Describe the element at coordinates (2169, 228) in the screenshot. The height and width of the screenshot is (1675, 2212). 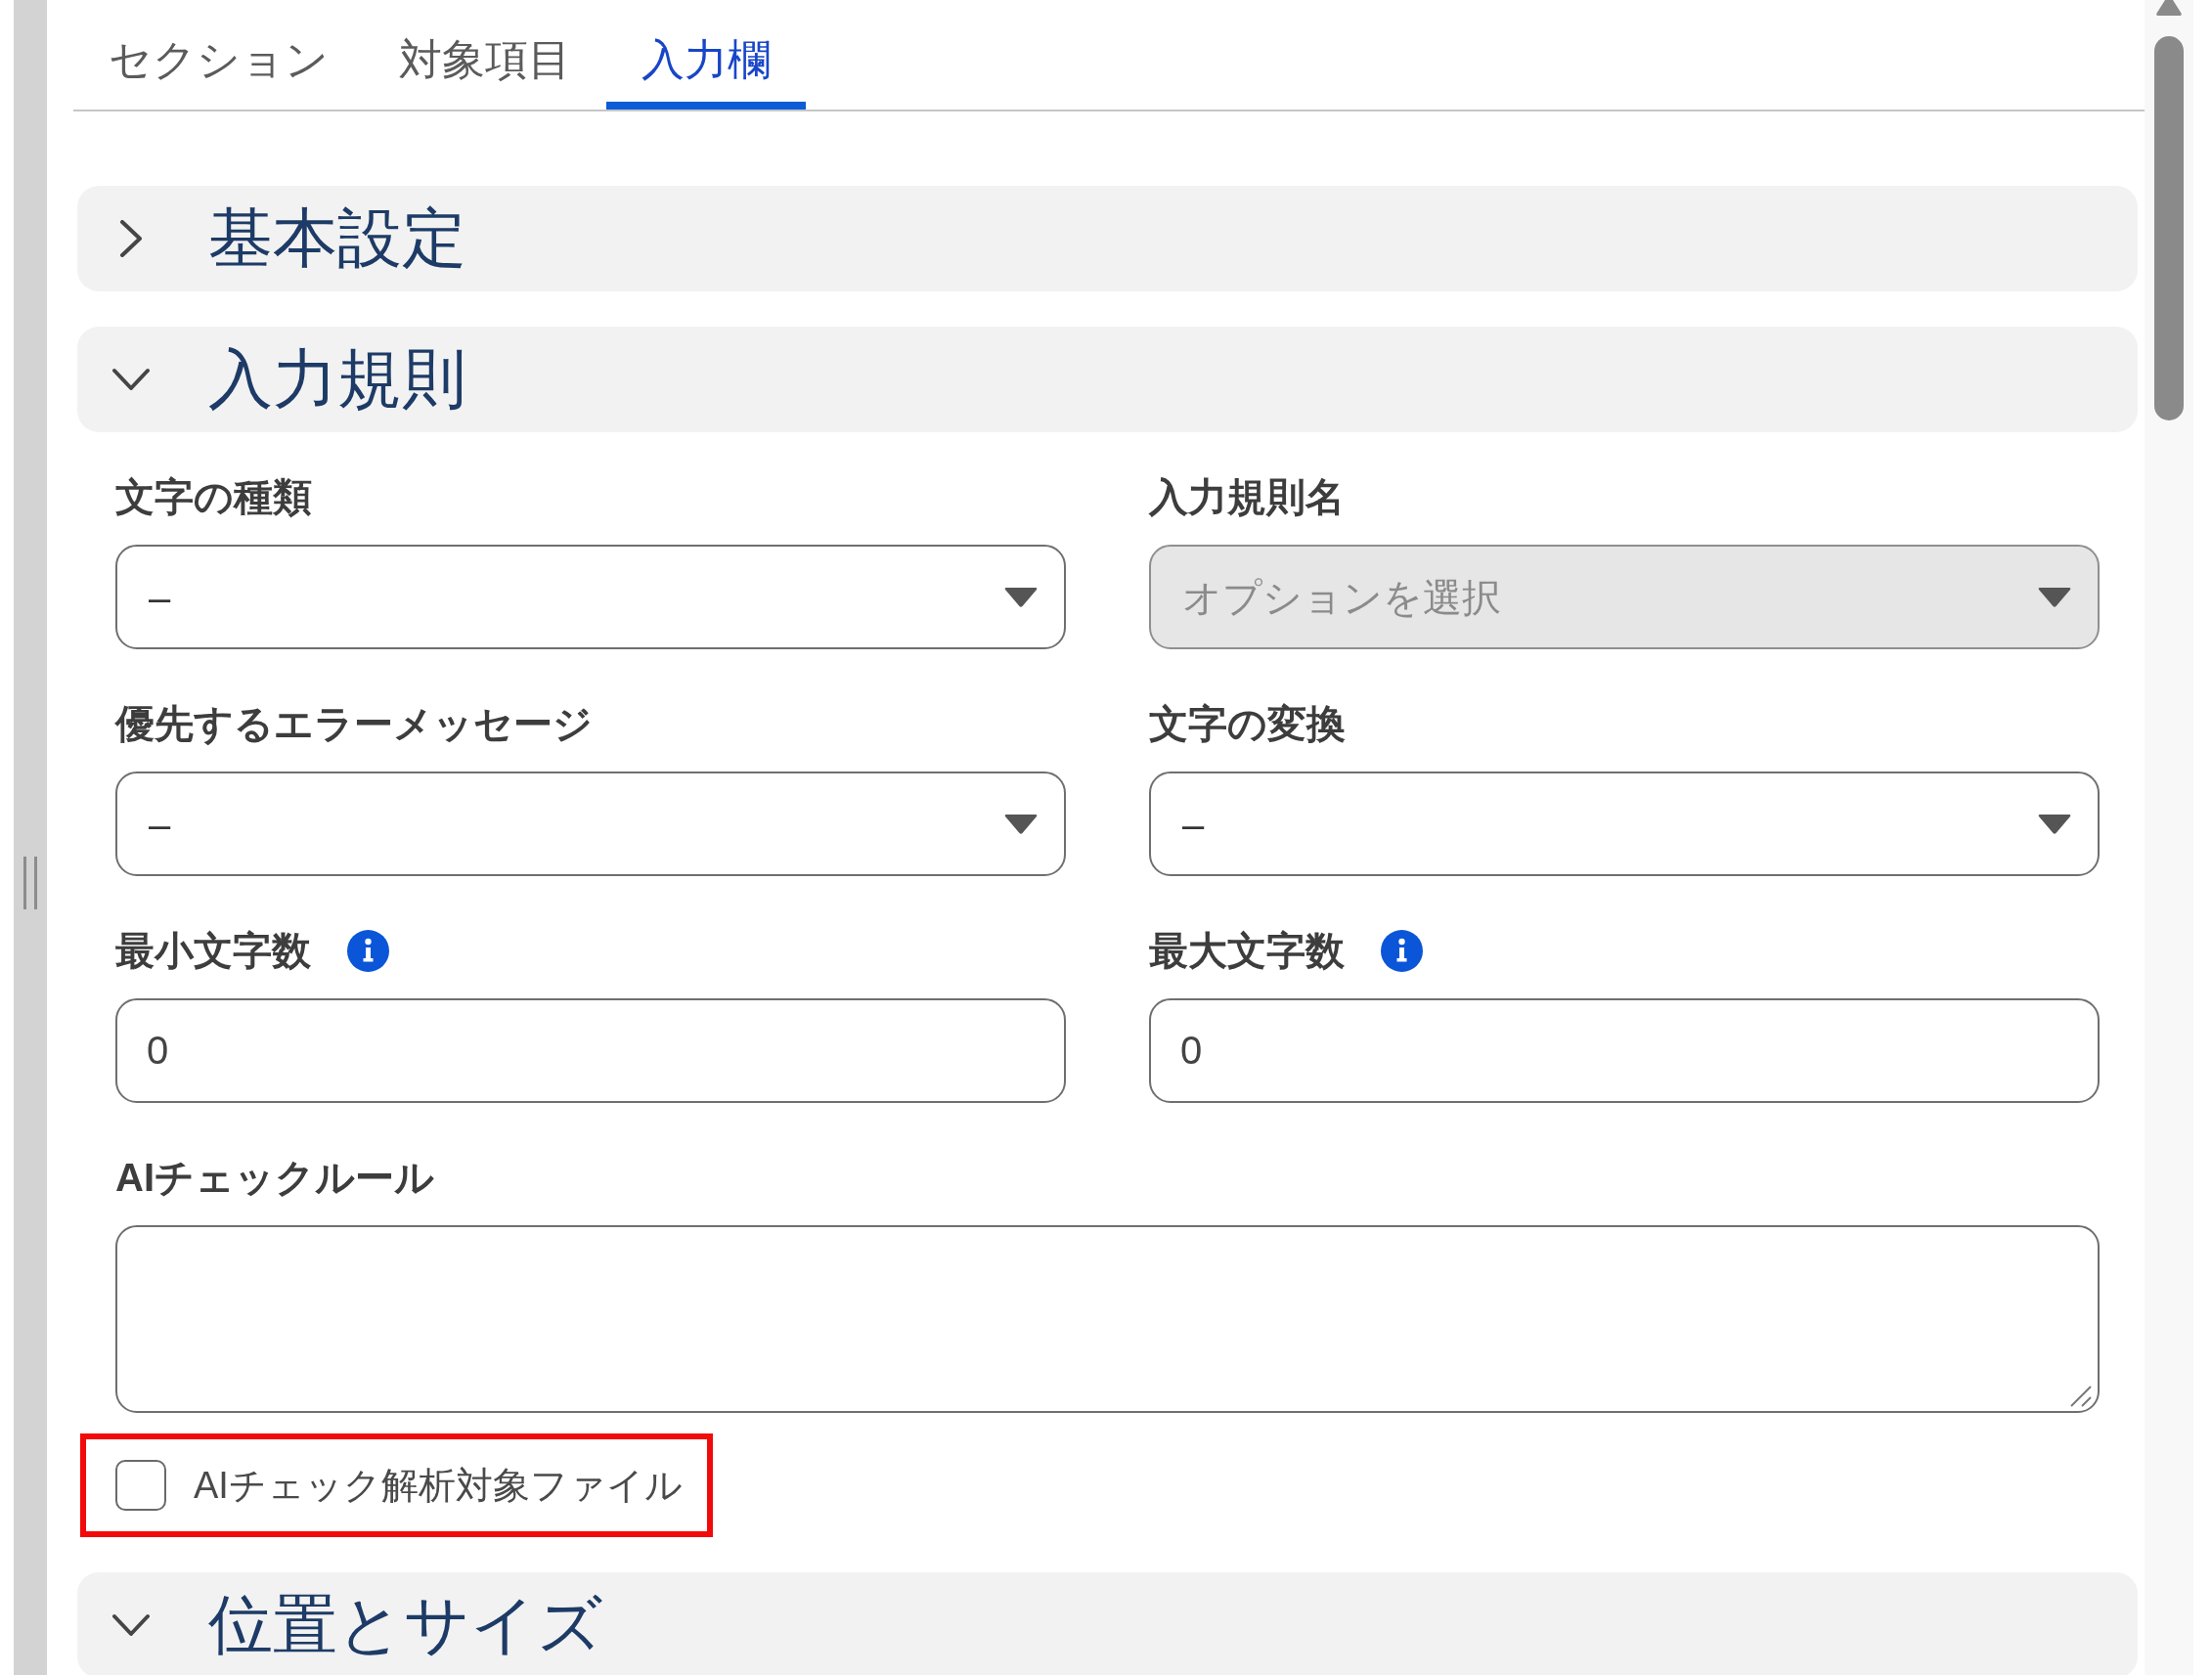
I see `scrollbar-thumb` at that location.